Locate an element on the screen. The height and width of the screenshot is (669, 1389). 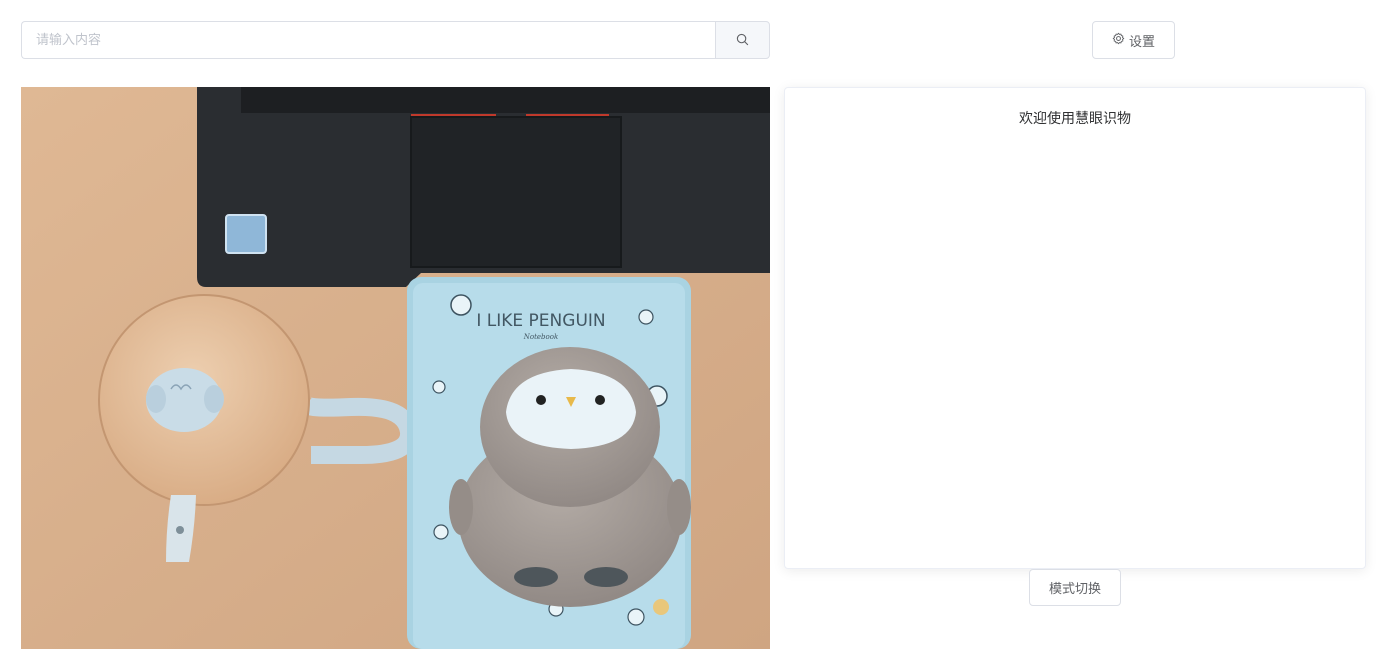
notebook-title: I LIKE PENGUIN is located at coordinates (540, 321).